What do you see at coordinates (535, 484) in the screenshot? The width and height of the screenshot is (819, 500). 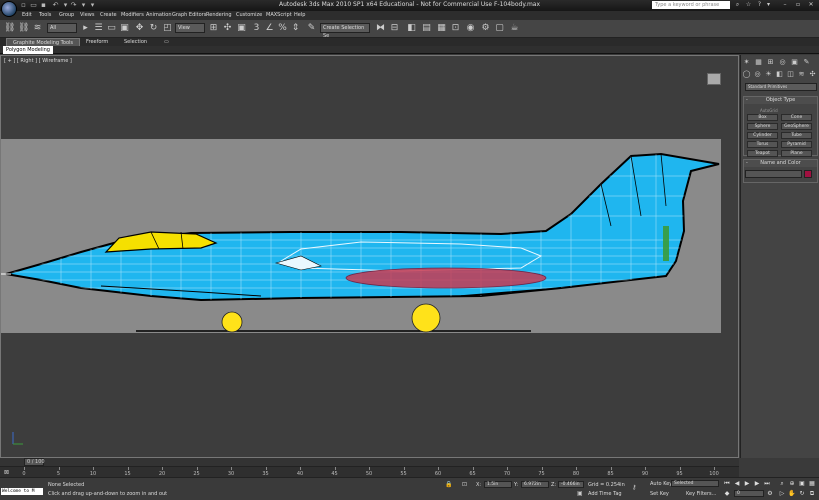 I see `y-coordinate-field: 6.972in` at bounding box center [535, 484].